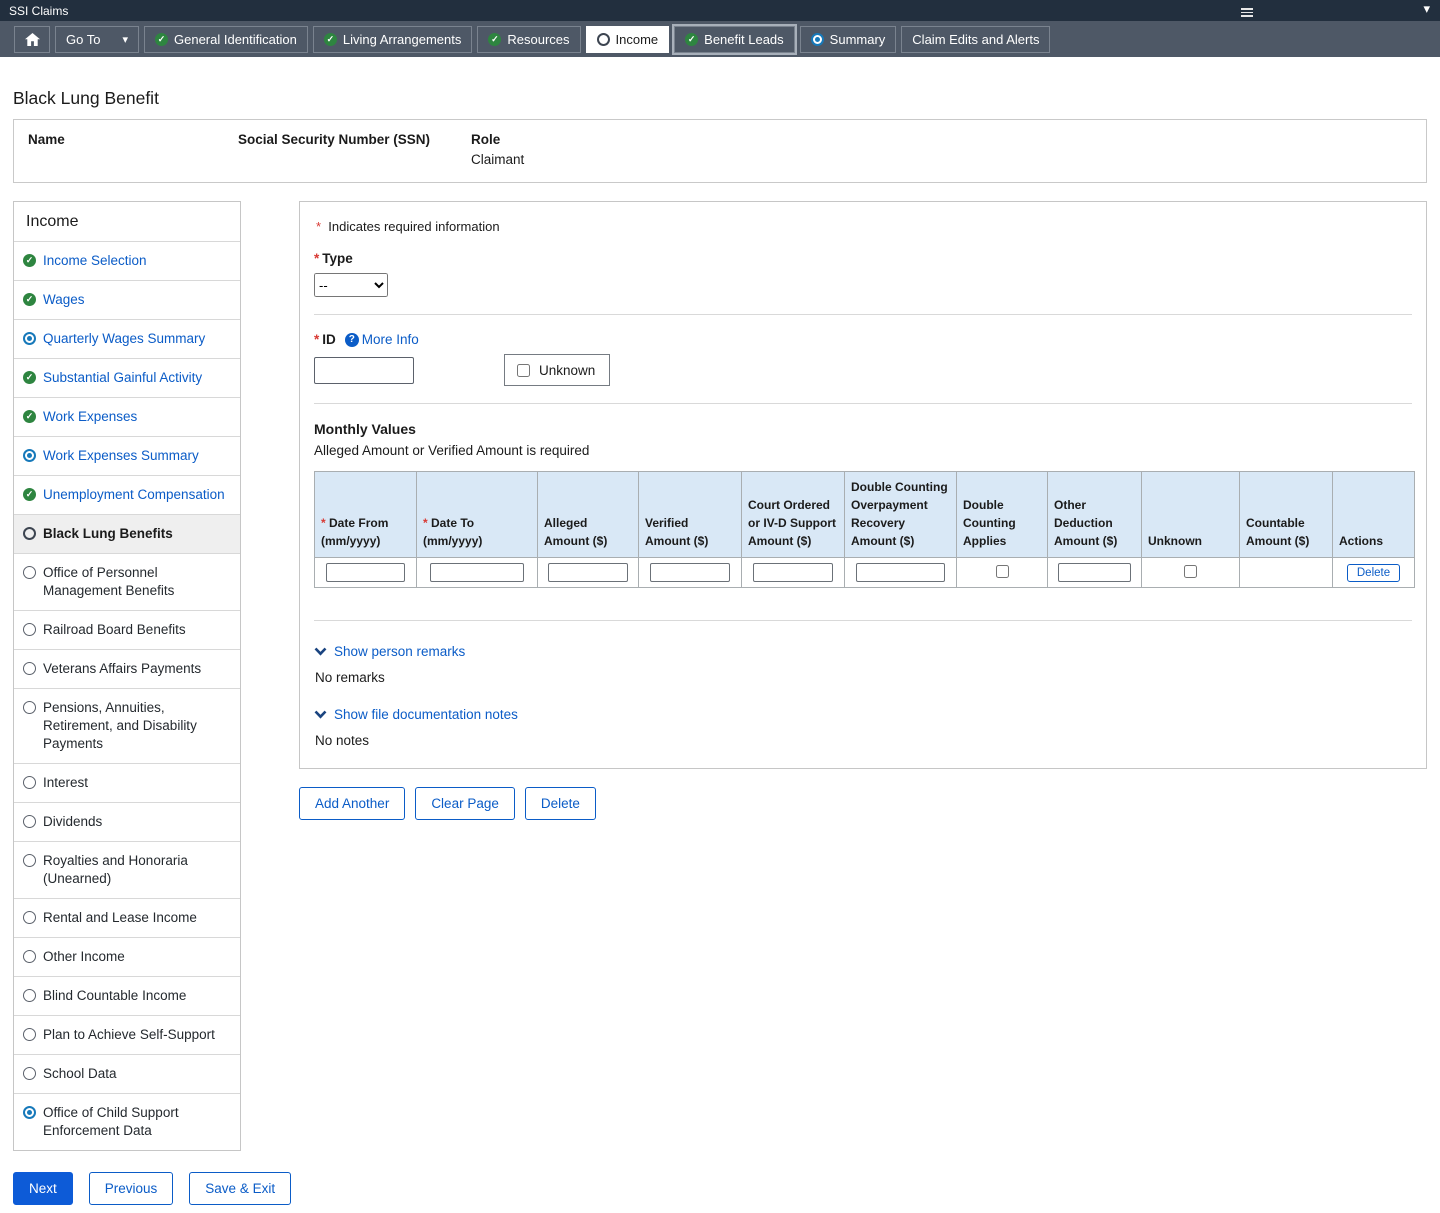  I want to click on sidebar-item-office-of-personnel-management-benefits: Office of Personnel Management Benefits, so click(127, 581).